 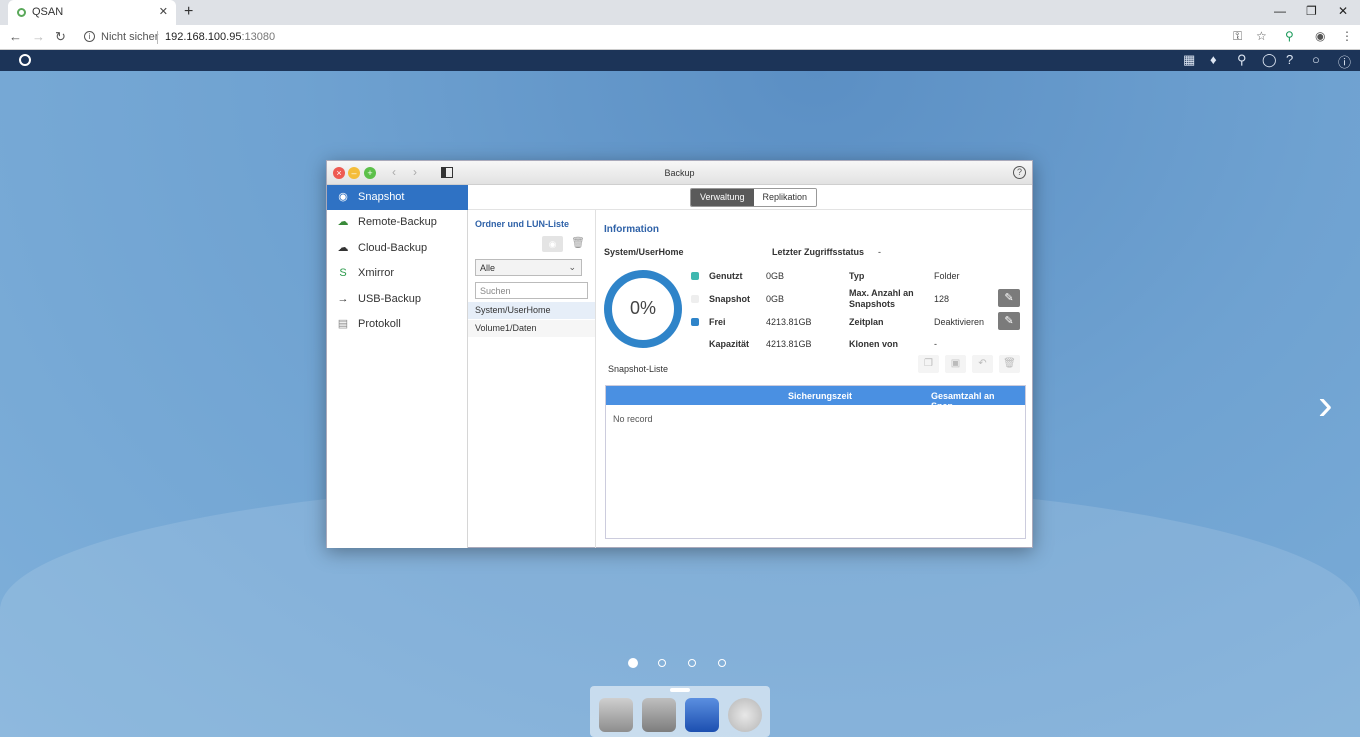 What do you see at coordinates (1009, 364) in the screenshot?
I see `delete-icon: 🗑` at bounding box center [1009, 364].